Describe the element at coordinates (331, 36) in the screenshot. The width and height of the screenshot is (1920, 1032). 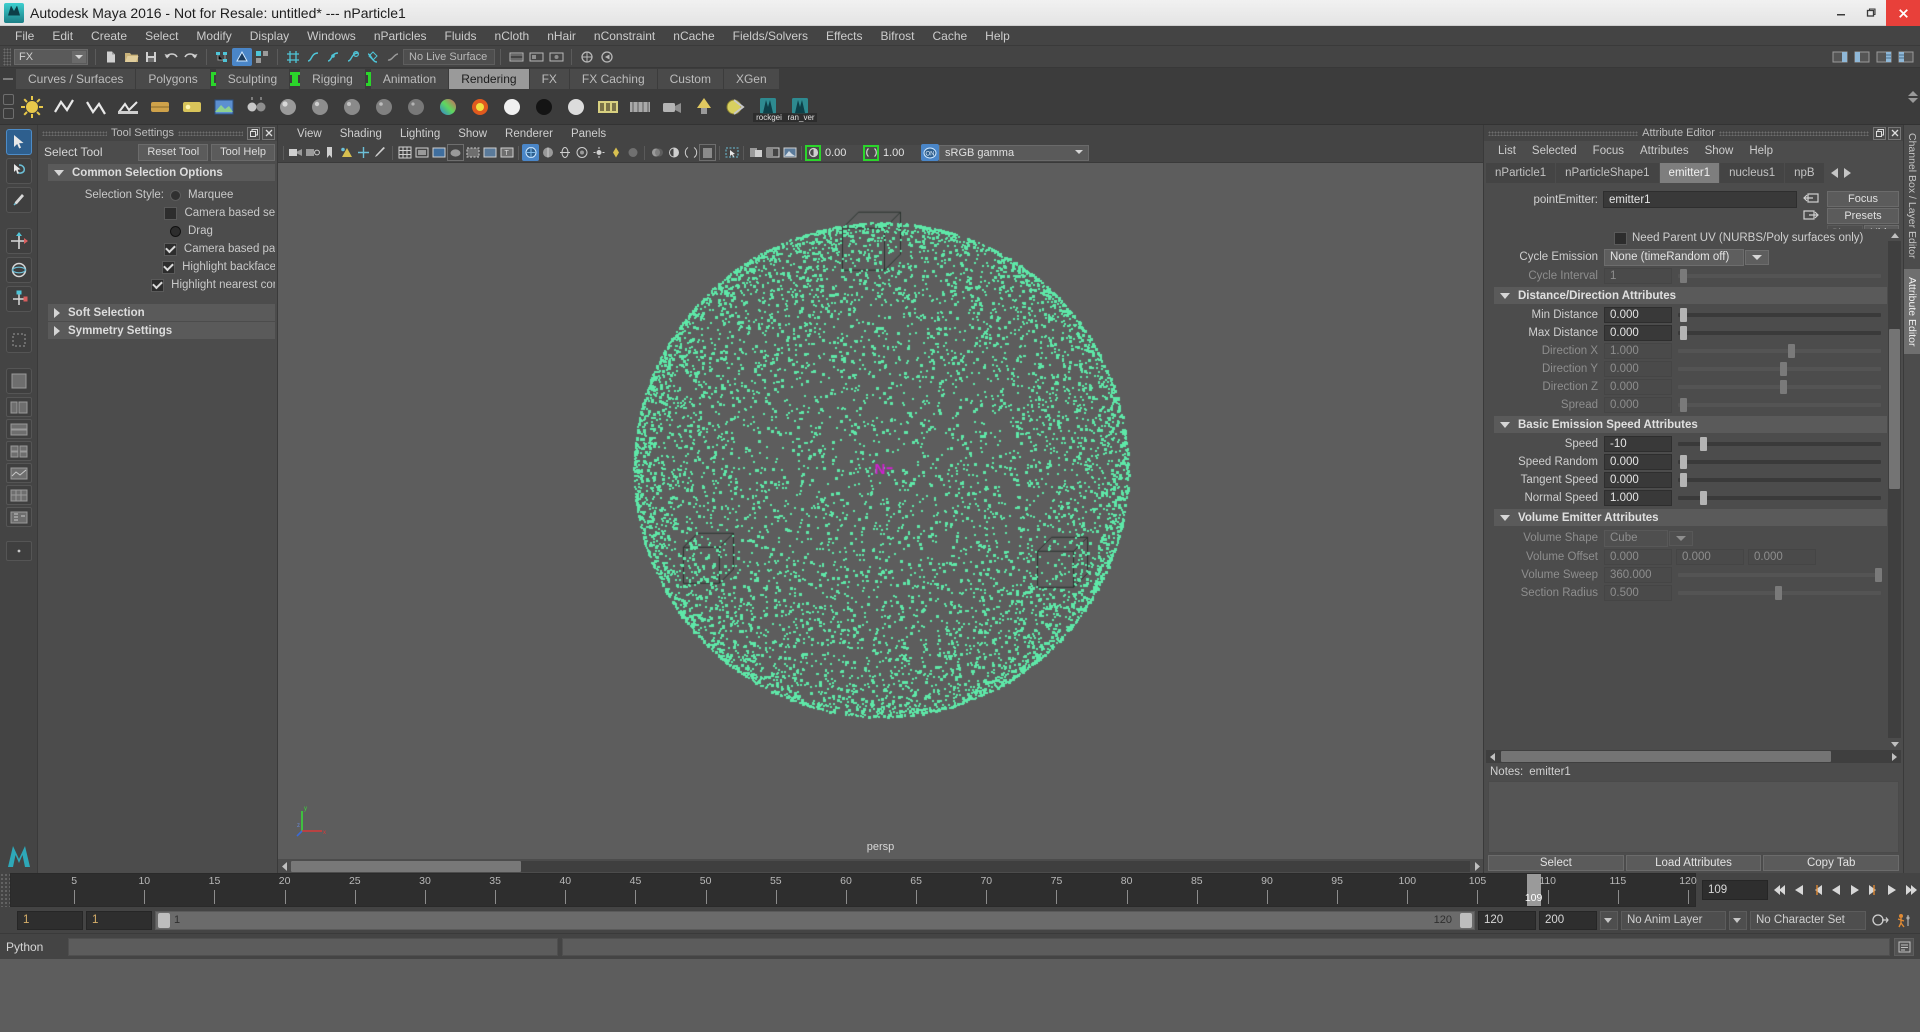
I see `menu-windows: Windows` at that location.